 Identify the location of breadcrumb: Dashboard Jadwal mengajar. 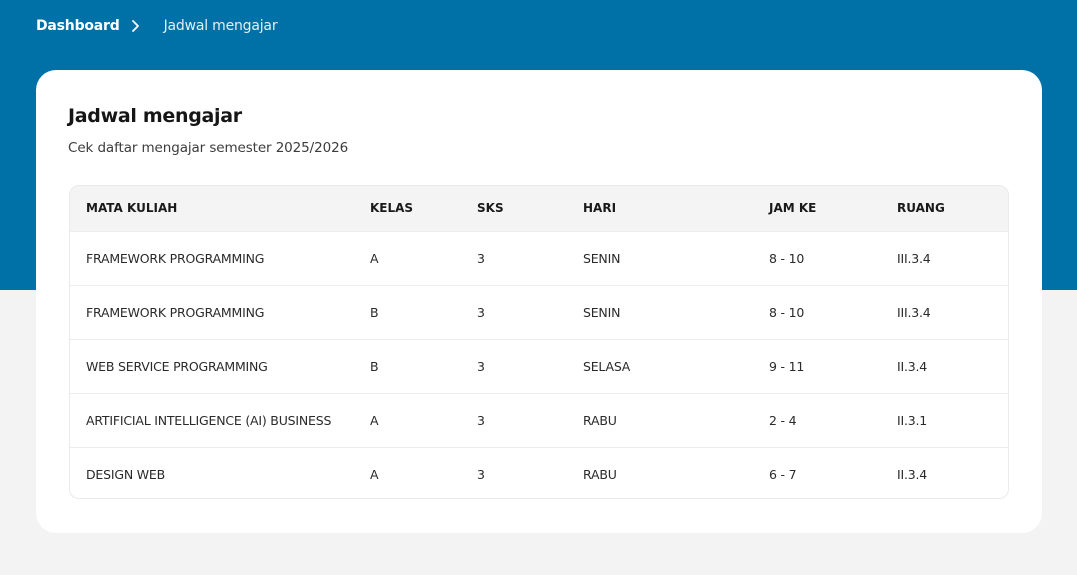
(157, 26).